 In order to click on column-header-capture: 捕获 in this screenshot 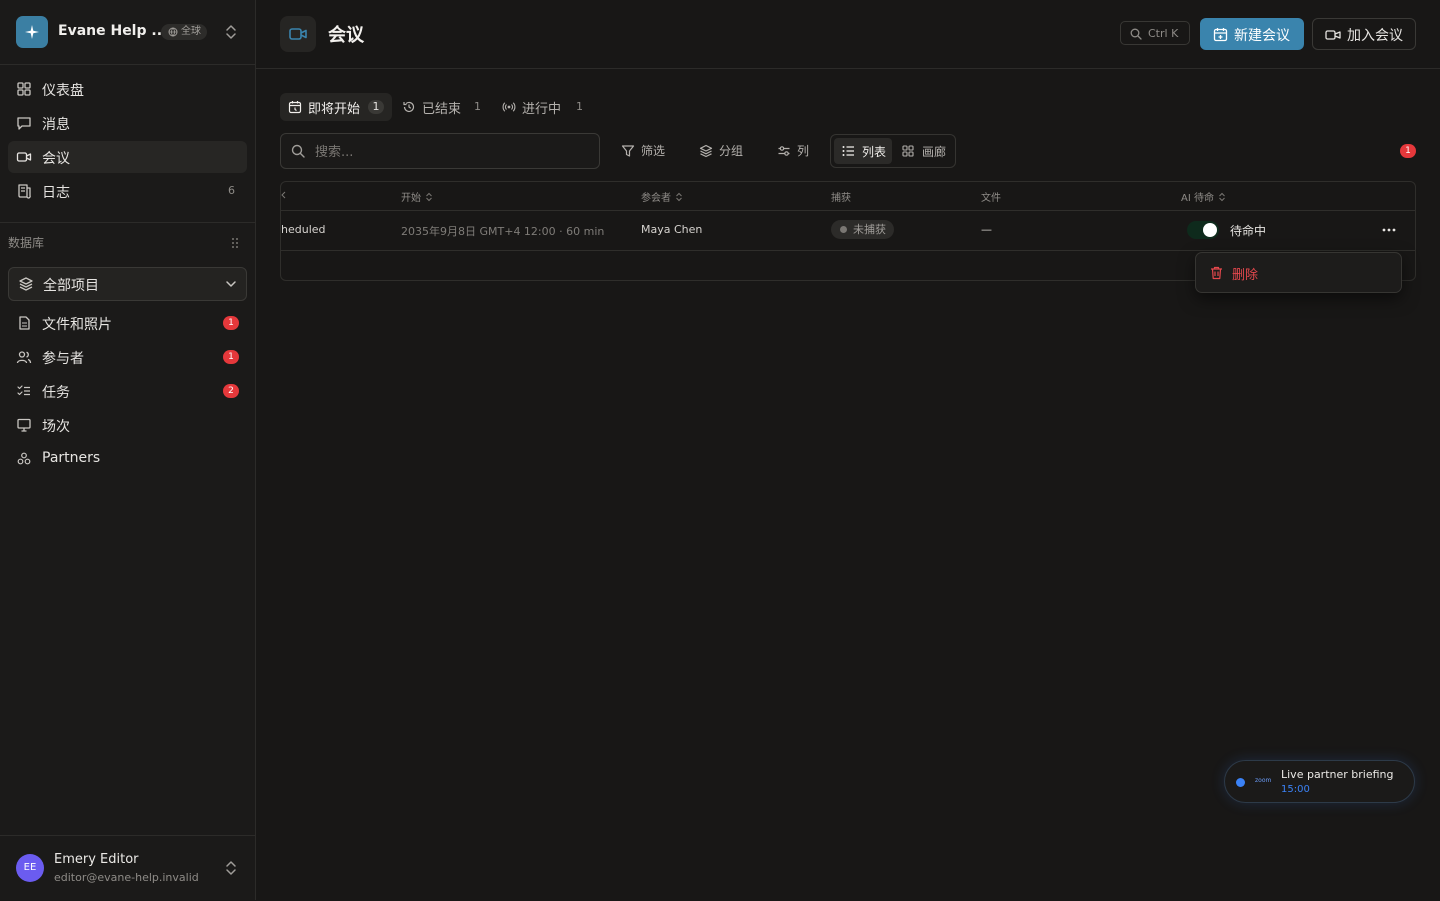, I will do `click(841, 196)`.